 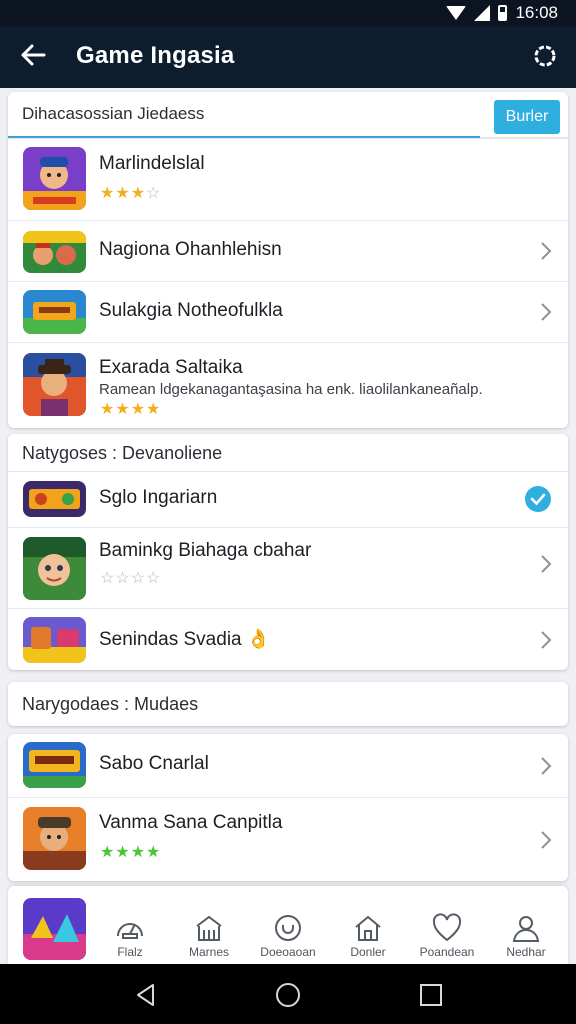 I want to click on game-title: Baminkg Biahaga cbahar, so click(x=205, y=550).